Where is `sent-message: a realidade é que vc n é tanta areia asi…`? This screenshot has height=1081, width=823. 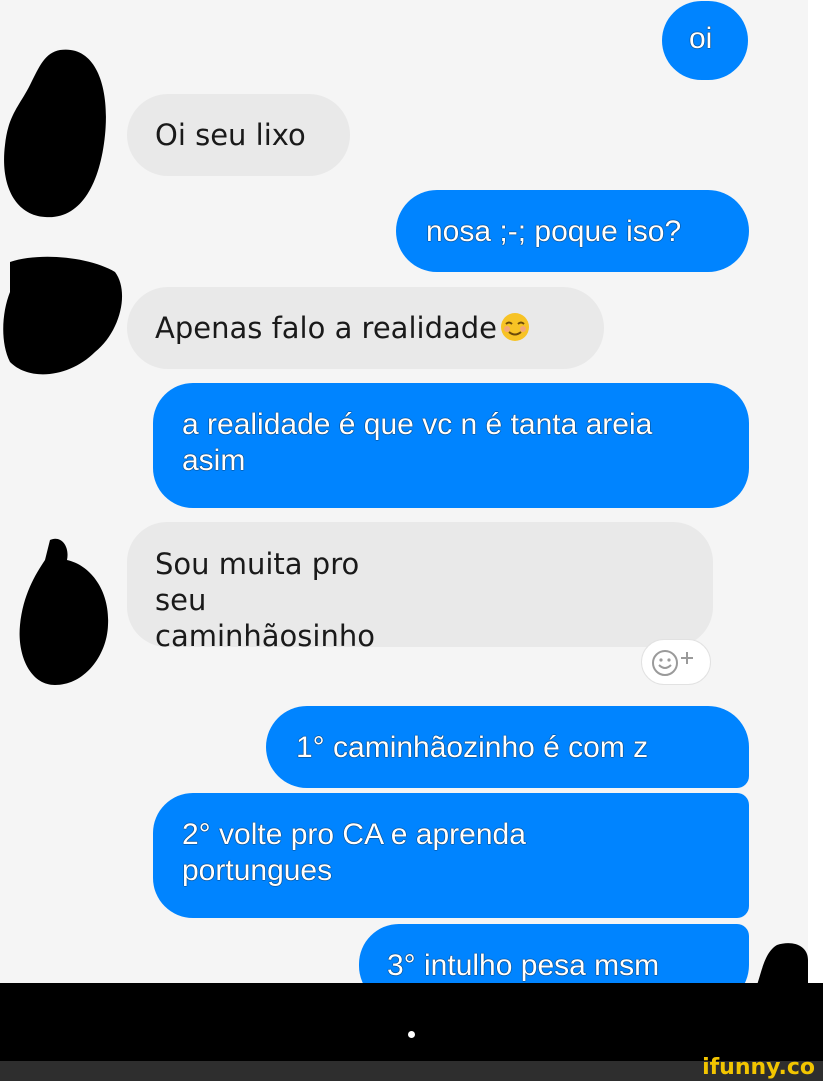 sent-message: a realidade é que vc n é tanta areia asi… is located at coordinates (451, 445).